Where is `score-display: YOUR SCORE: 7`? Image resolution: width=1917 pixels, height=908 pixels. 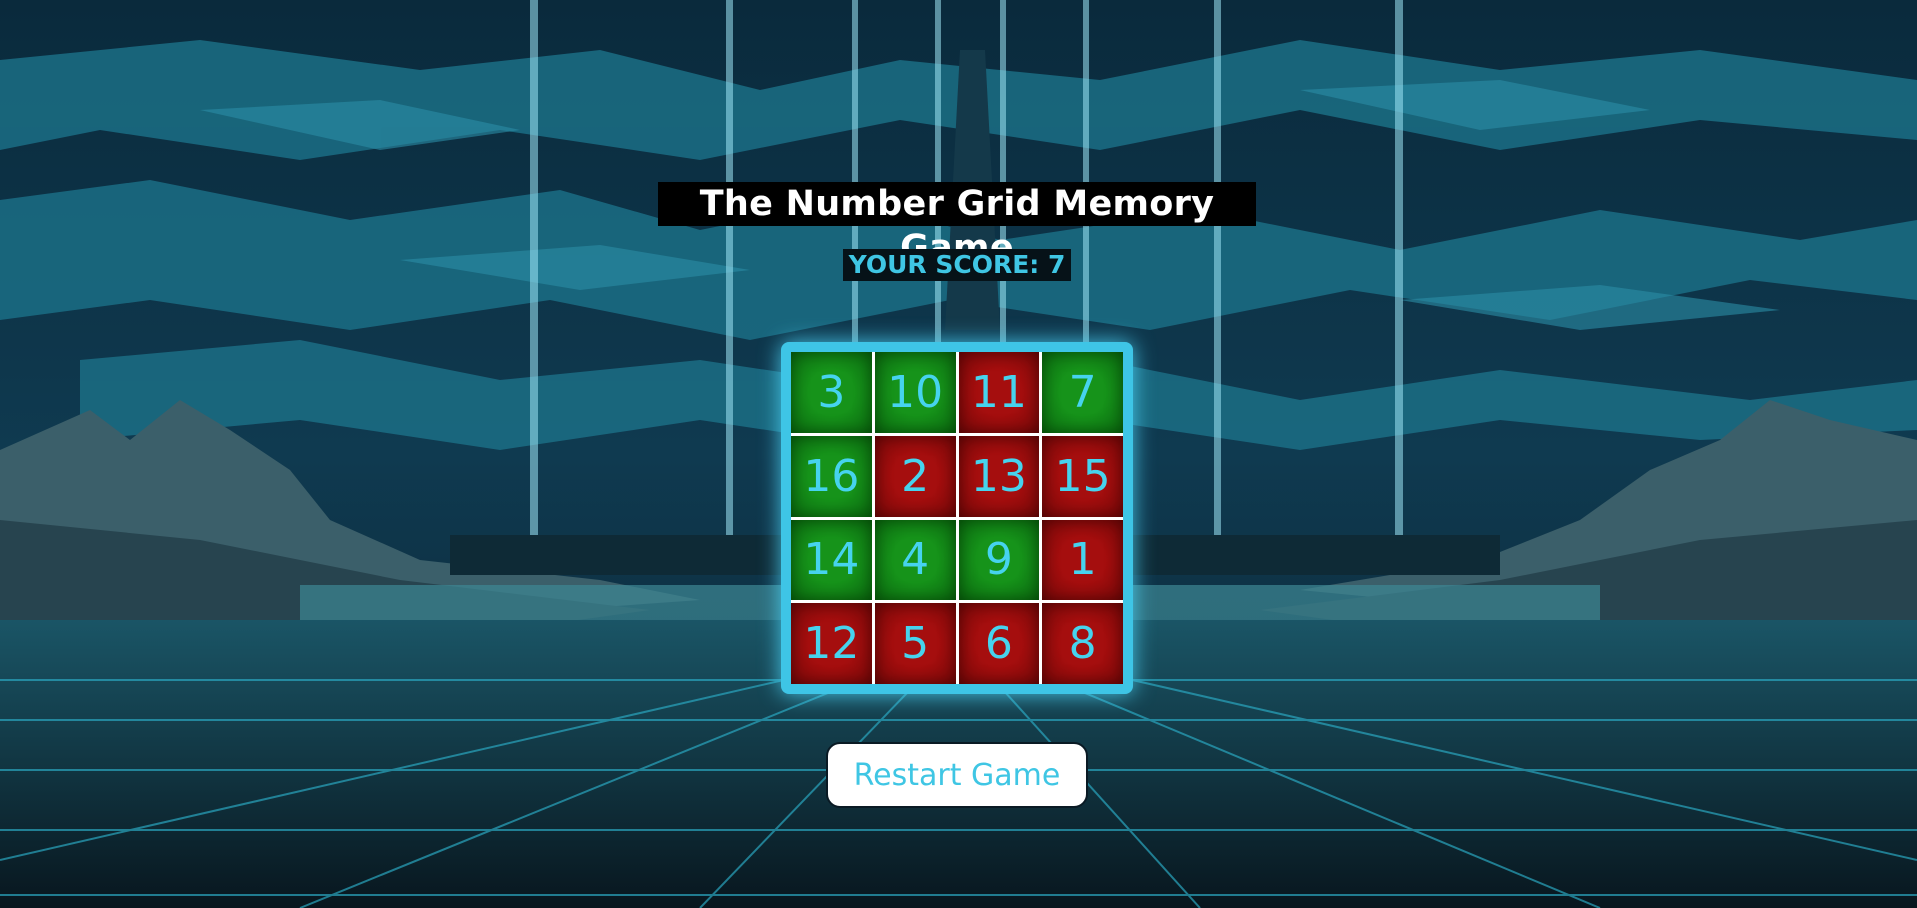 score-display: YOUR SCORE: 7 is located at coordinates (957, 265).